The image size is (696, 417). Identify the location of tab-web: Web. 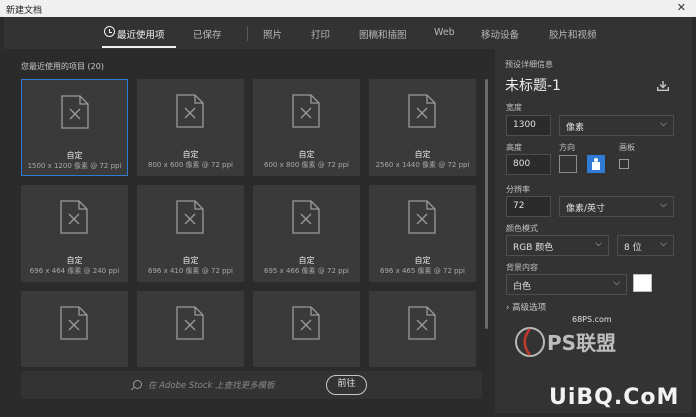
(444, 32).